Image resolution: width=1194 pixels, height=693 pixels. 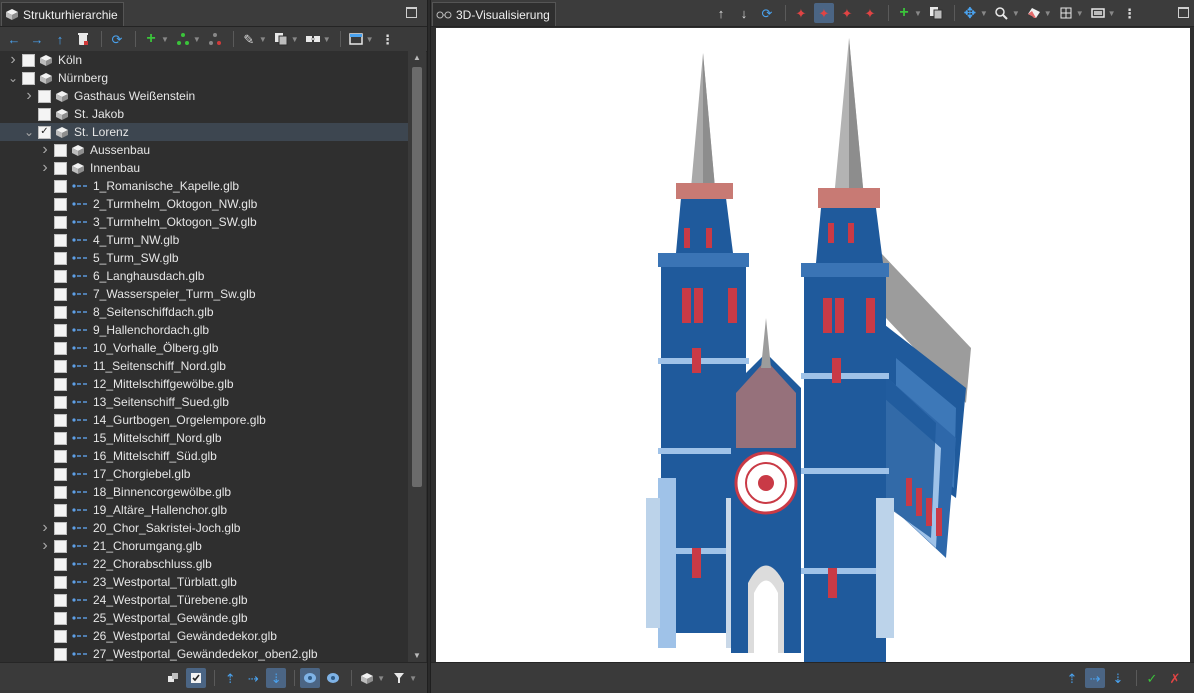 I want to click on tree-item: 6_Langhausdach.glb, so click(x=204, y=276).